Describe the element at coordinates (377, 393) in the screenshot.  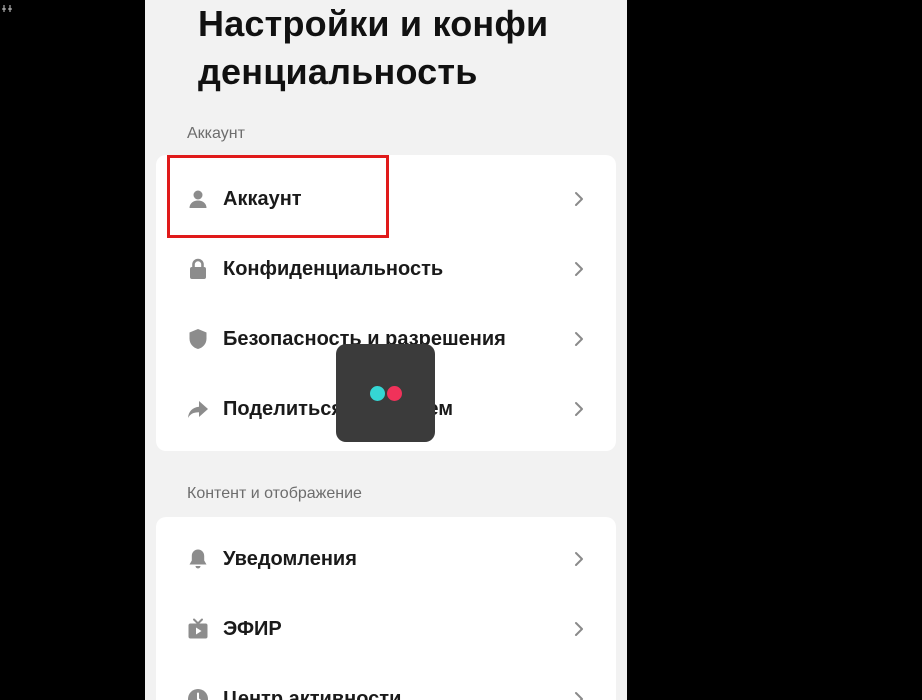
I see `loading-dot-cyan` at that location.